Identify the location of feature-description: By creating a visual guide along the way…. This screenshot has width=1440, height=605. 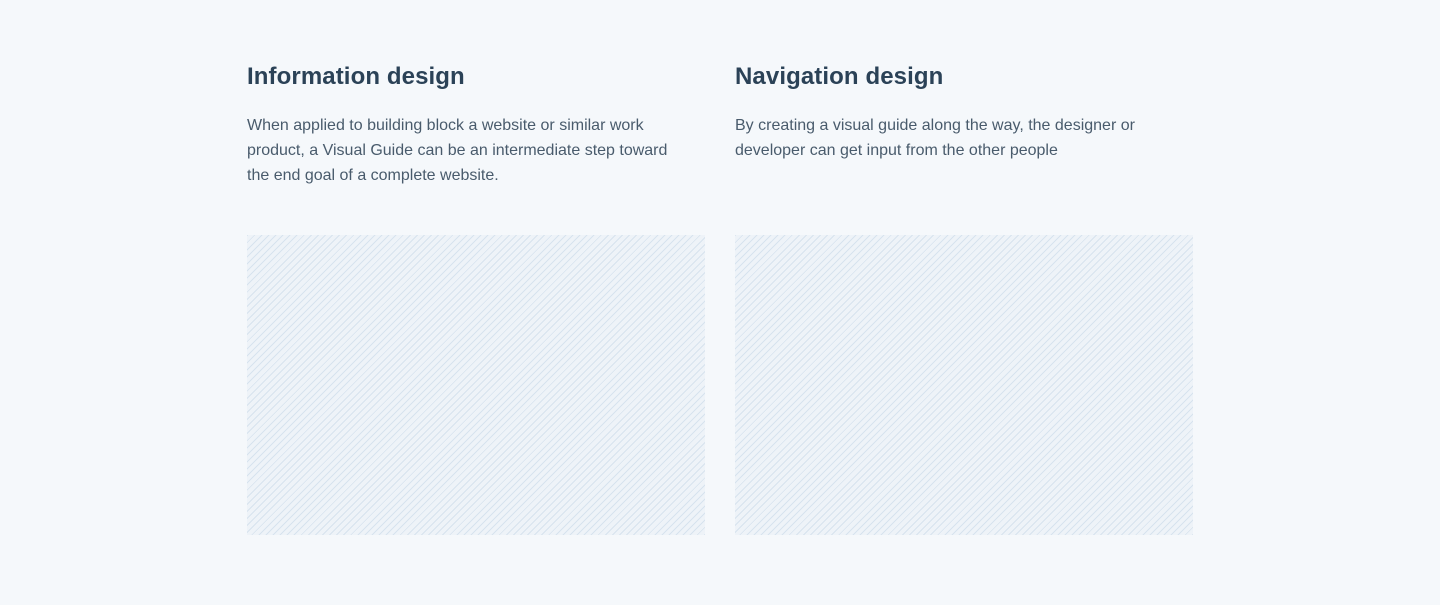
(935, 138).